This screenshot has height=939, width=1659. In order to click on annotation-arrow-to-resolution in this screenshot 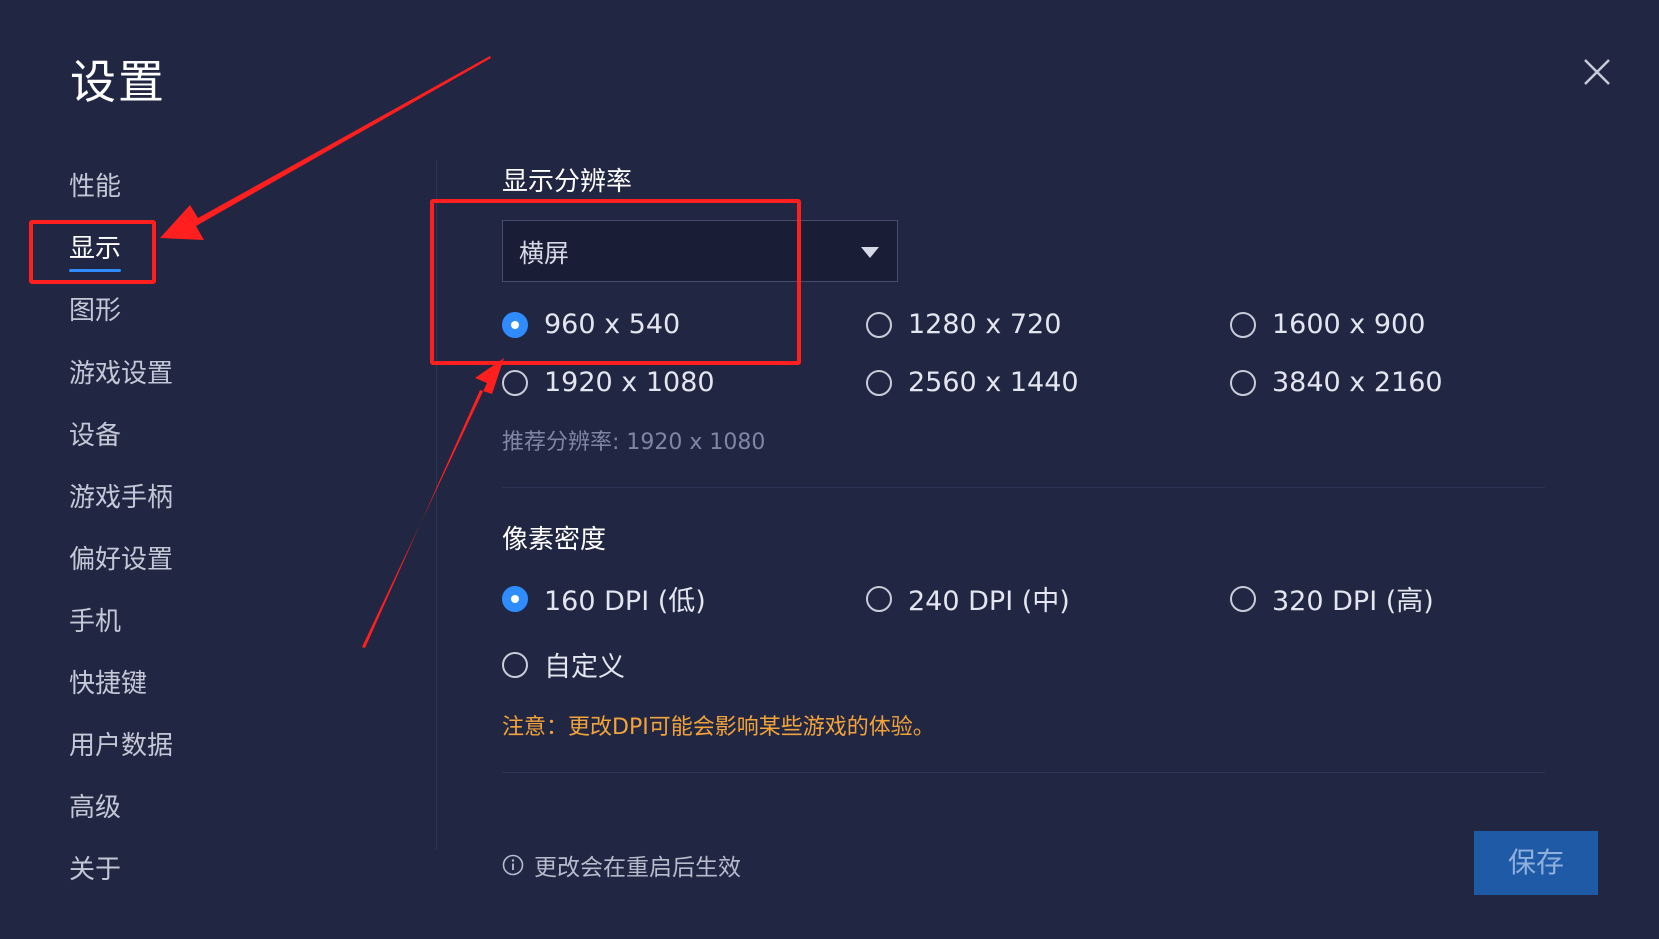, I will do `click(433, 503)`.